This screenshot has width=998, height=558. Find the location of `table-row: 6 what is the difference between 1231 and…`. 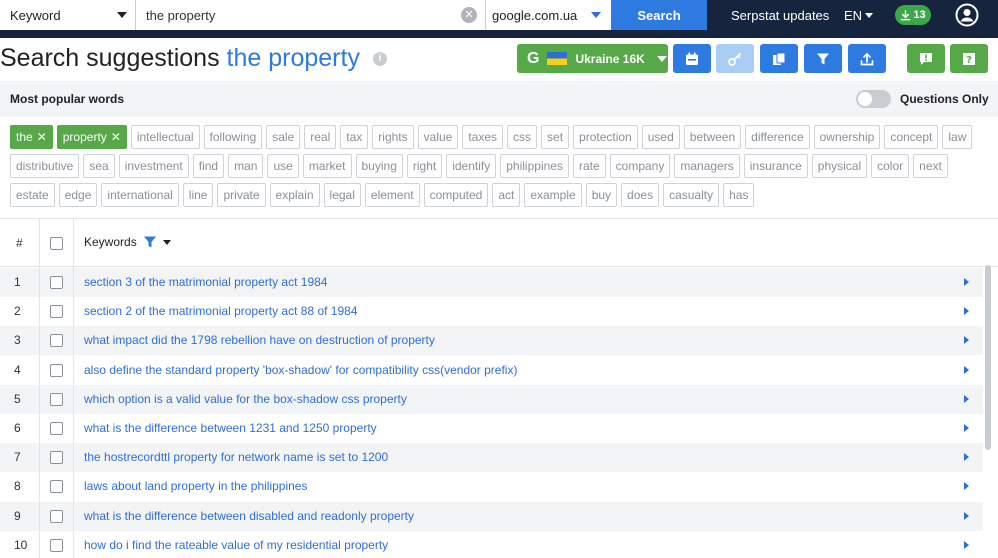

table-row: 6 what is the difference between 1231 and… is located at coordinates (491, 428).